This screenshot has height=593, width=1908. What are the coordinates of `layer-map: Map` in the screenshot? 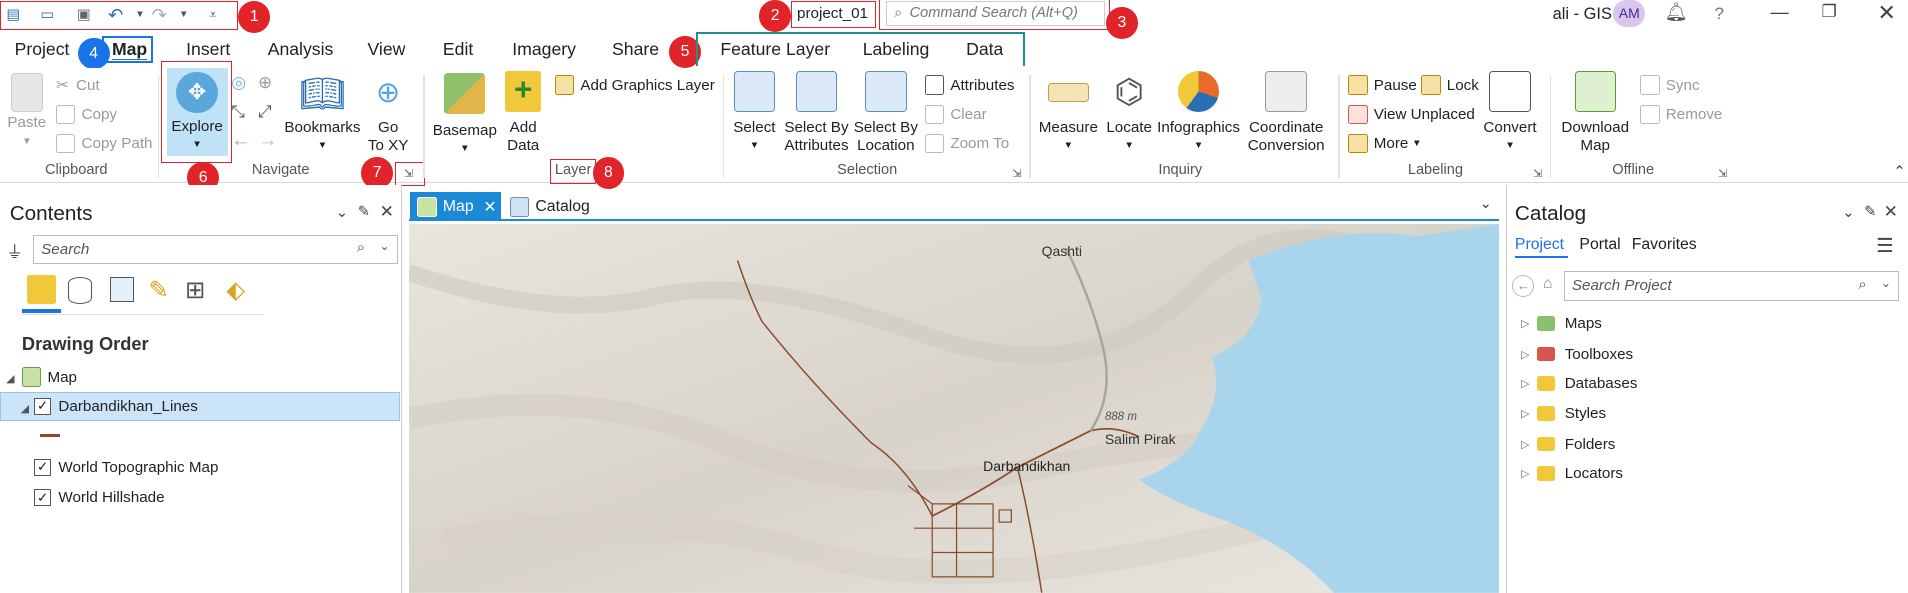 It's located at (49, 377).